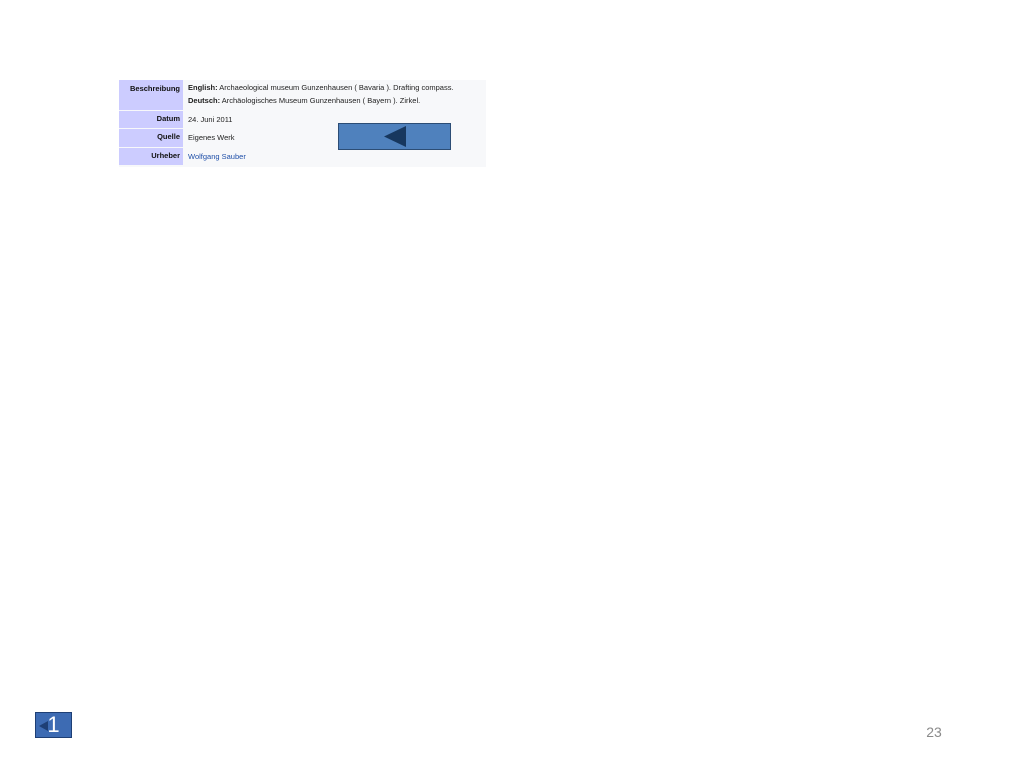 The width and height of the screenshot is (1024, 768). I want to click on info-label: Datum, so click(151, 119).